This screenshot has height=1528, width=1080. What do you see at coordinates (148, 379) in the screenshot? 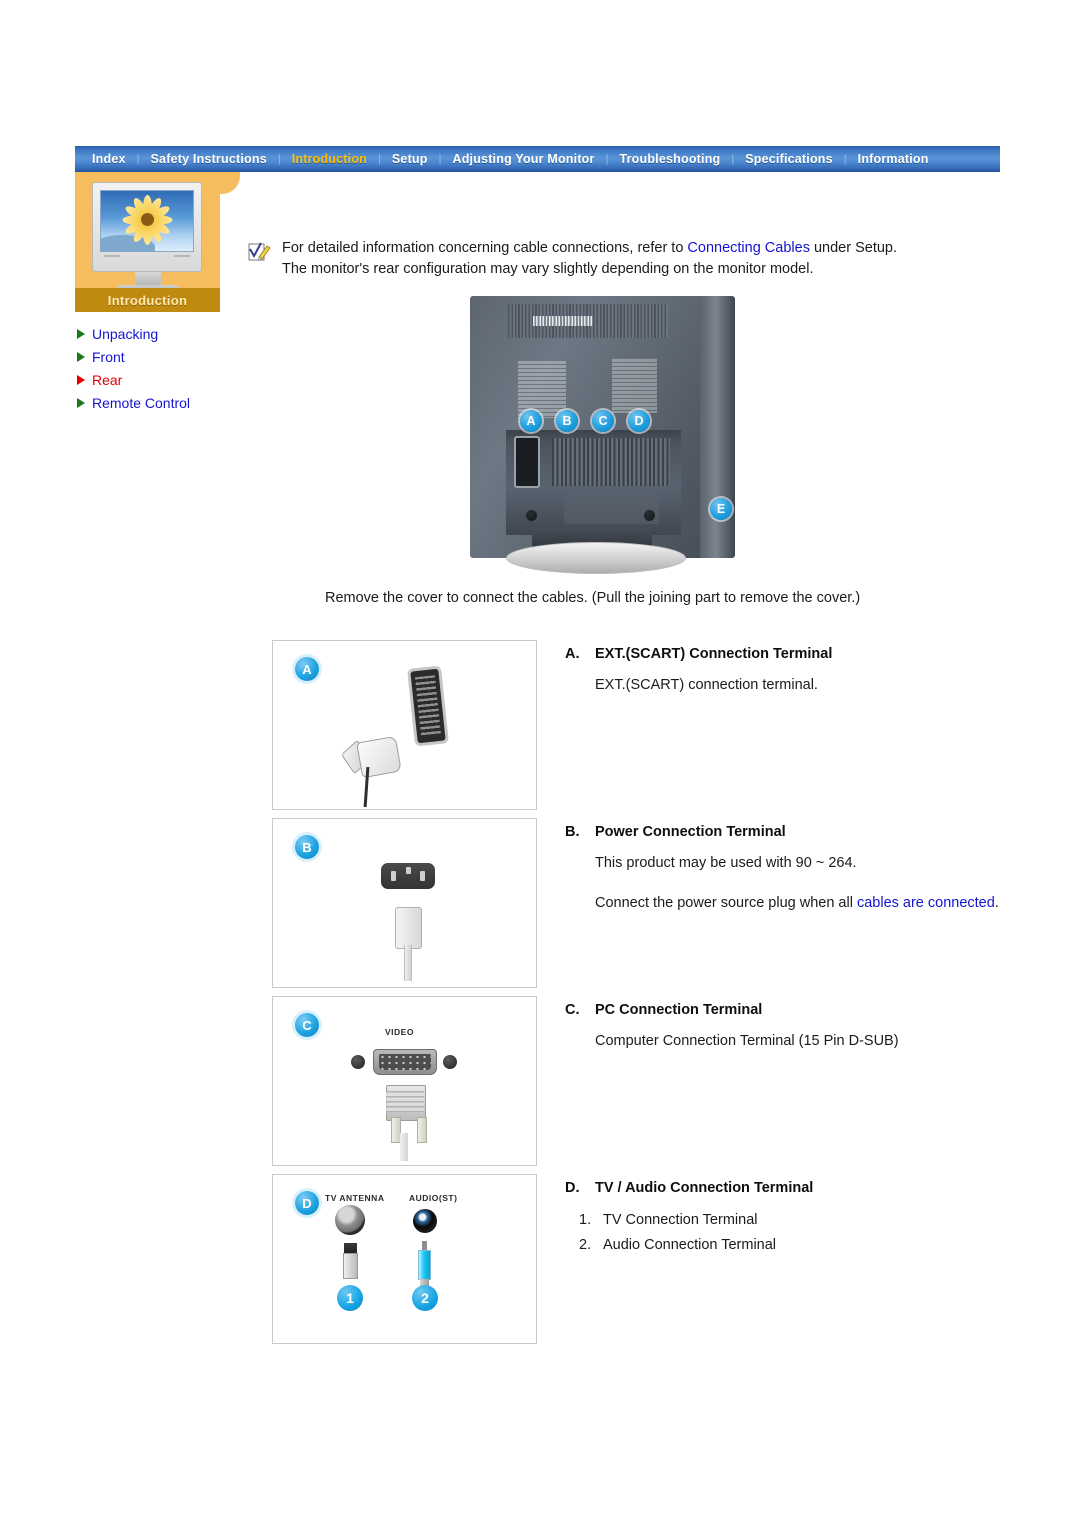
I see `sidebar-item-rear: Rear` at bounding box center [148, 379].